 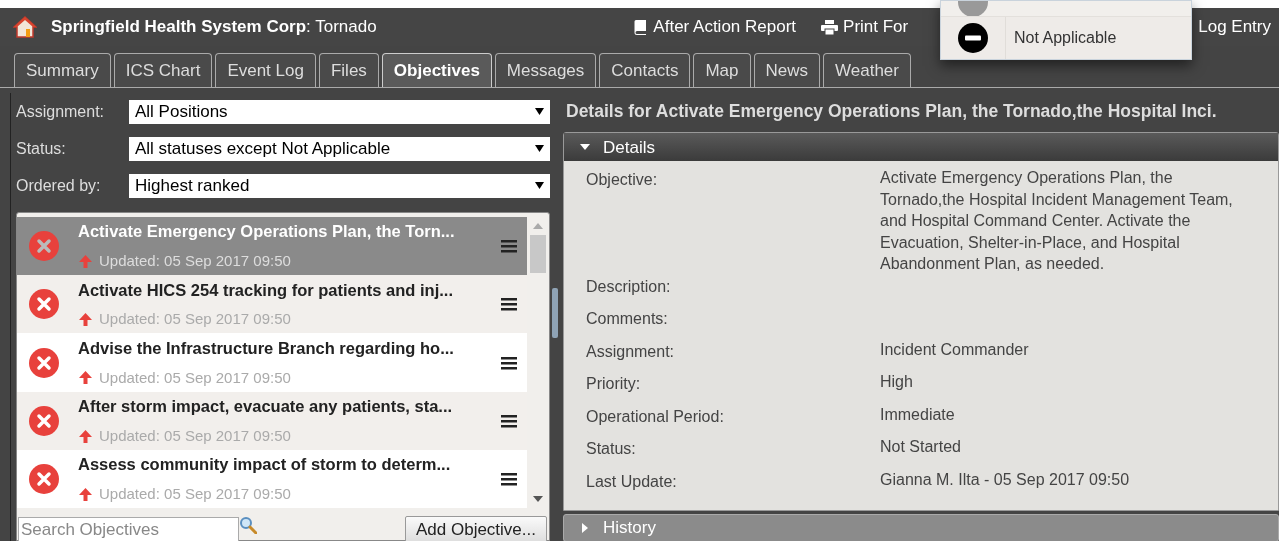 I want to click on field-label: Priority:, so click(x=614, y=384).